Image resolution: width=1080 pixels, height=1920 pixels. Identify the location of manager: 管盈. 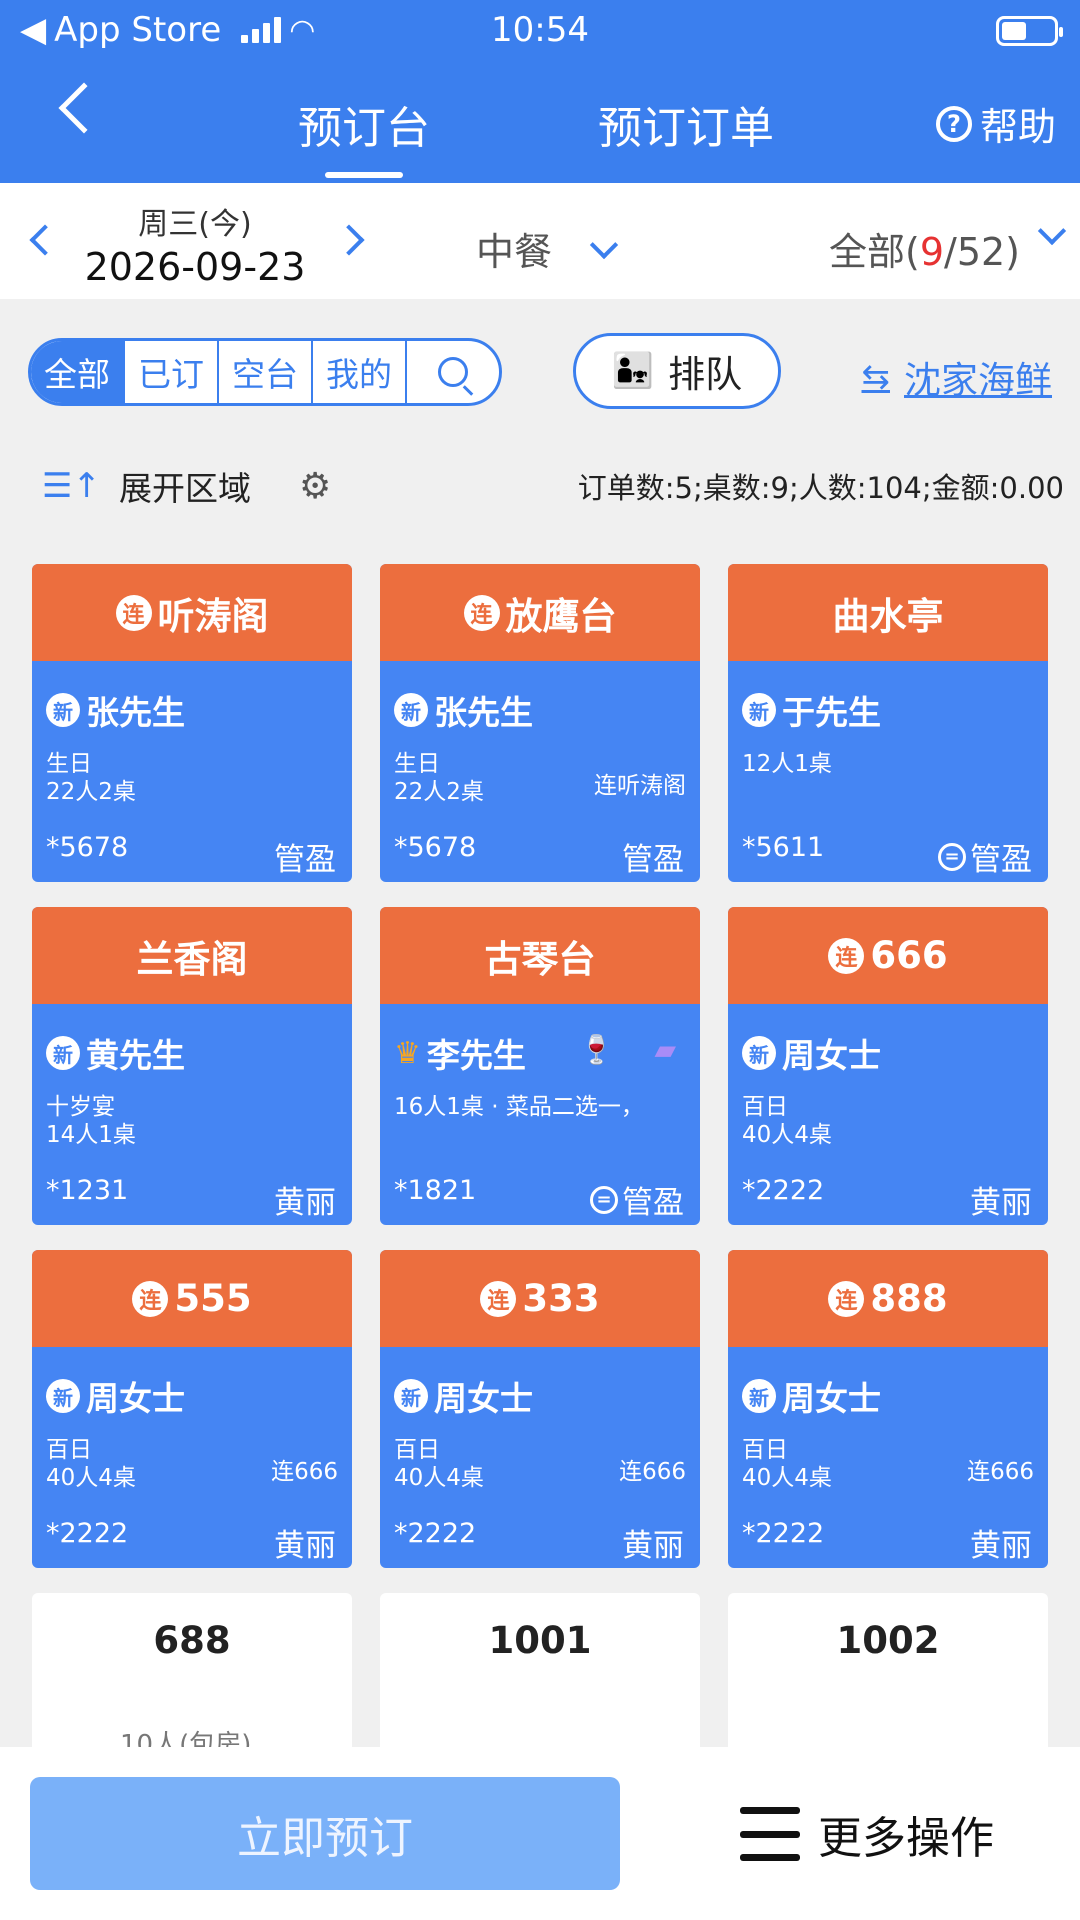
(305, 856).